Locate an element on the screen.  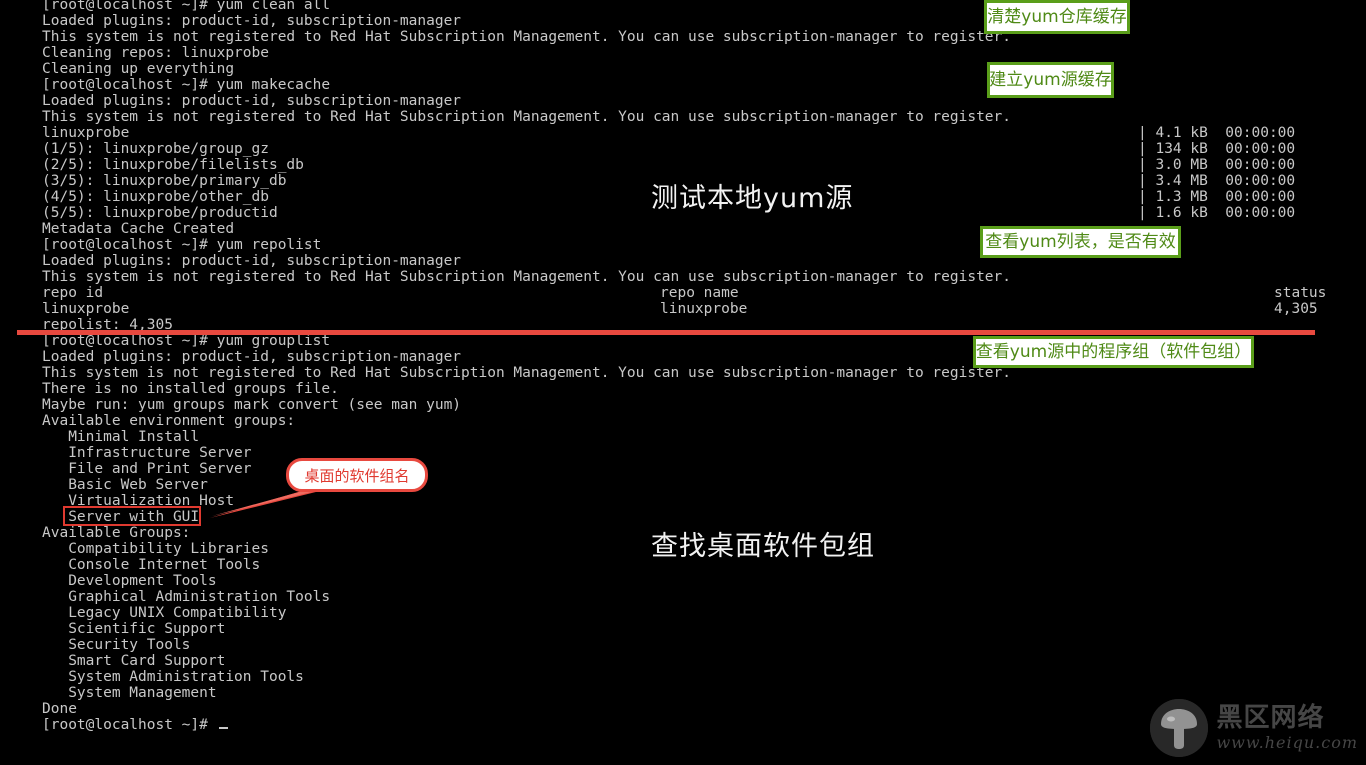
terminal-line: Cleaning repos: linuxprobe is located at coordinates (155, 53).